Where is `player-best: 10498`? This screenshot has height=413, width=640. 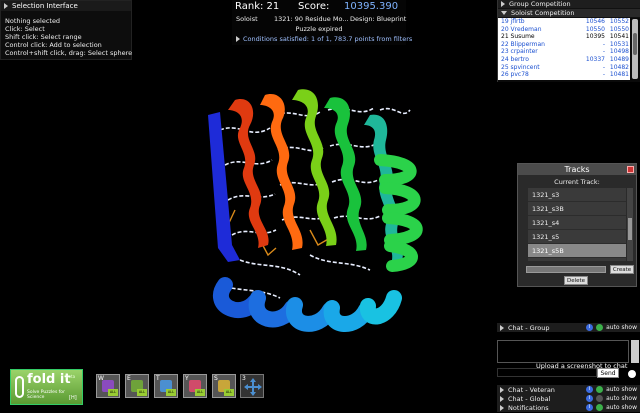 player-best: 10498 is located at coordinates (619, 52).